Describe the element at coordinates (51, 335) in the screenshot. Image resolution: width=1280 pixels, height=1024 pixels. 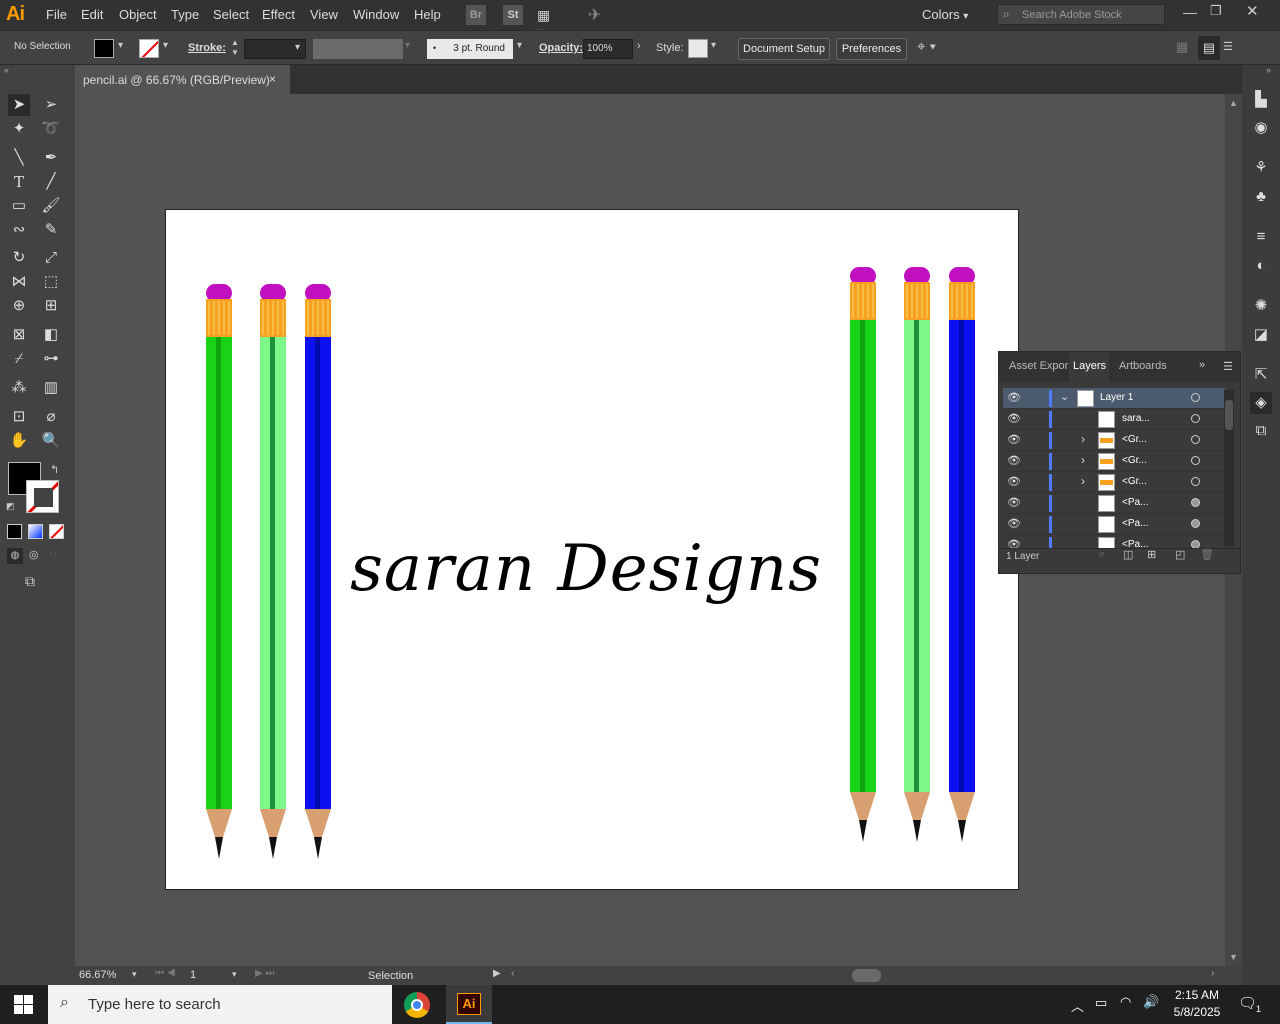
I see `gradient-tool-icon: ◧` at that location.